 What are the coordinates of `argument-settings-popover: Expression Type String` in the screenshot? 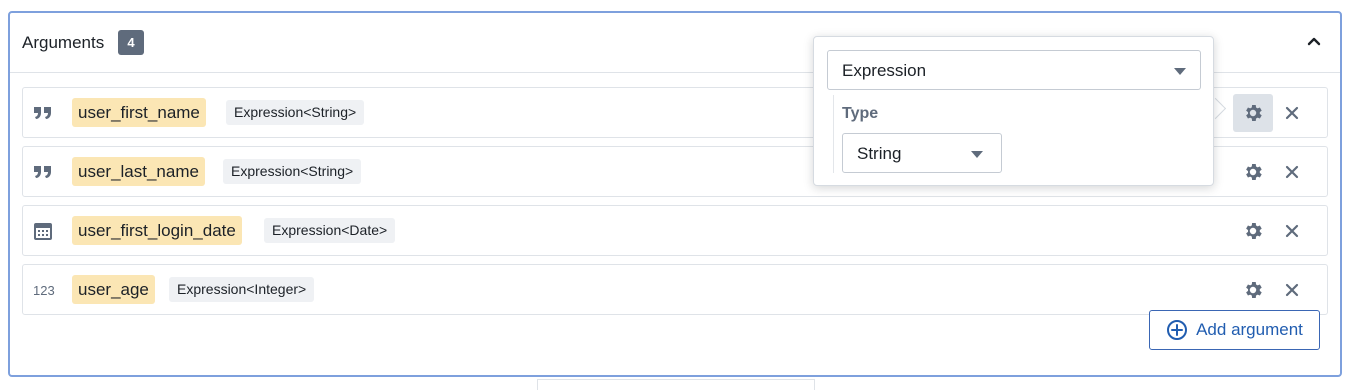 It's located at (1013, 111).